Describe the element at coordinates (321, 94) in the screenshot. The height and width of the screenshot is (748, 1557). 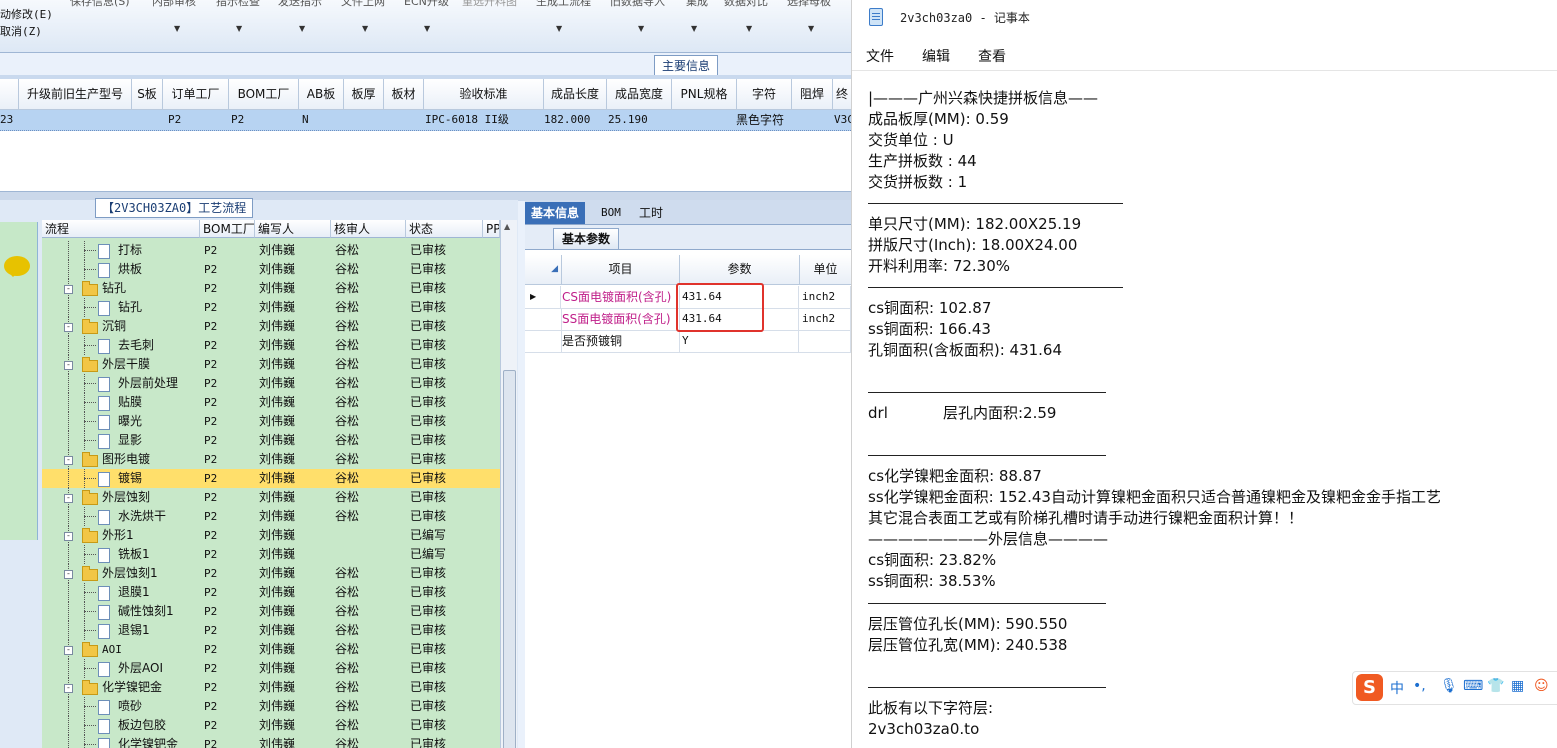
I see `grid-header-cell: AB板` at that location.